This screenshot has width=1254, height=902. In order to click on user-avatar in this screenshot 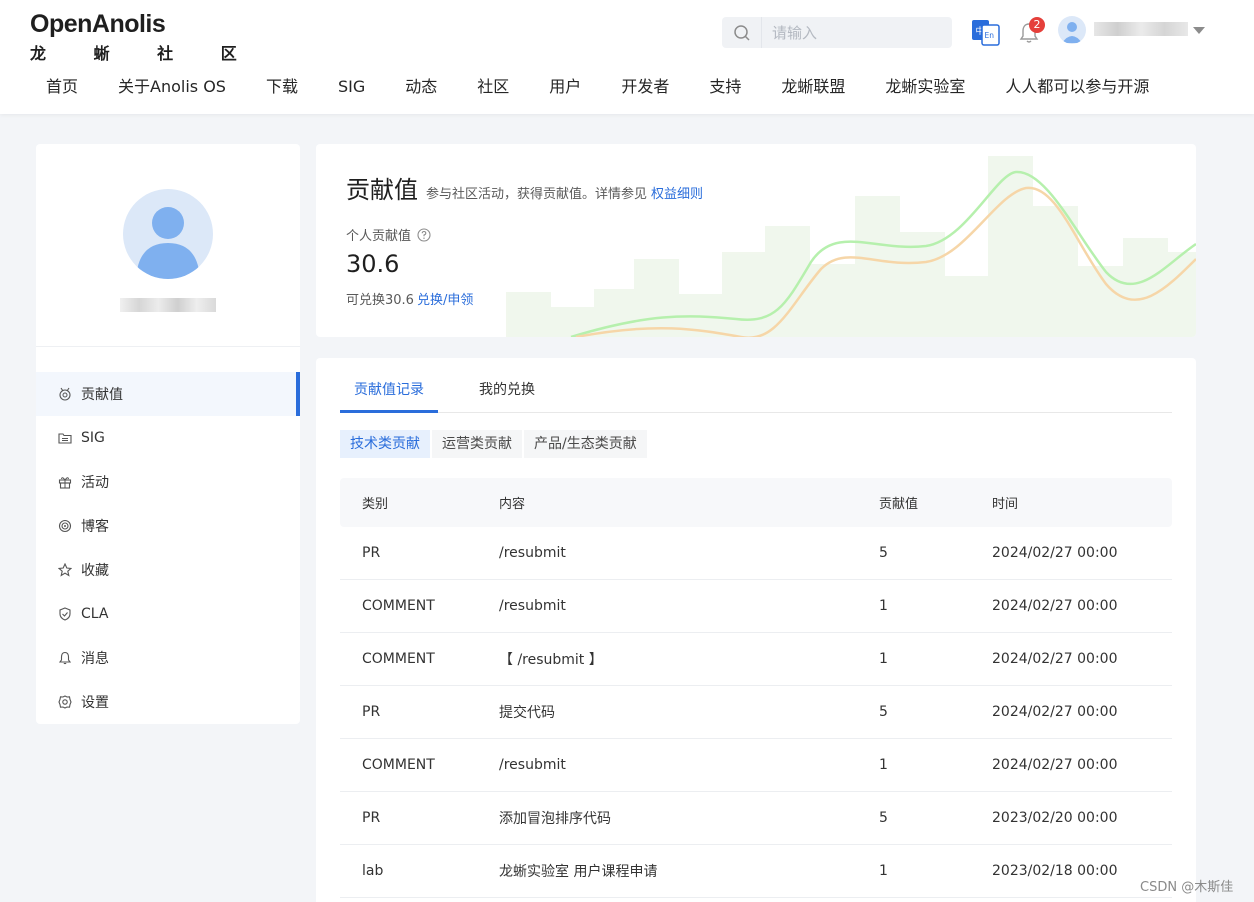, I will do `click(1072, 30)`.